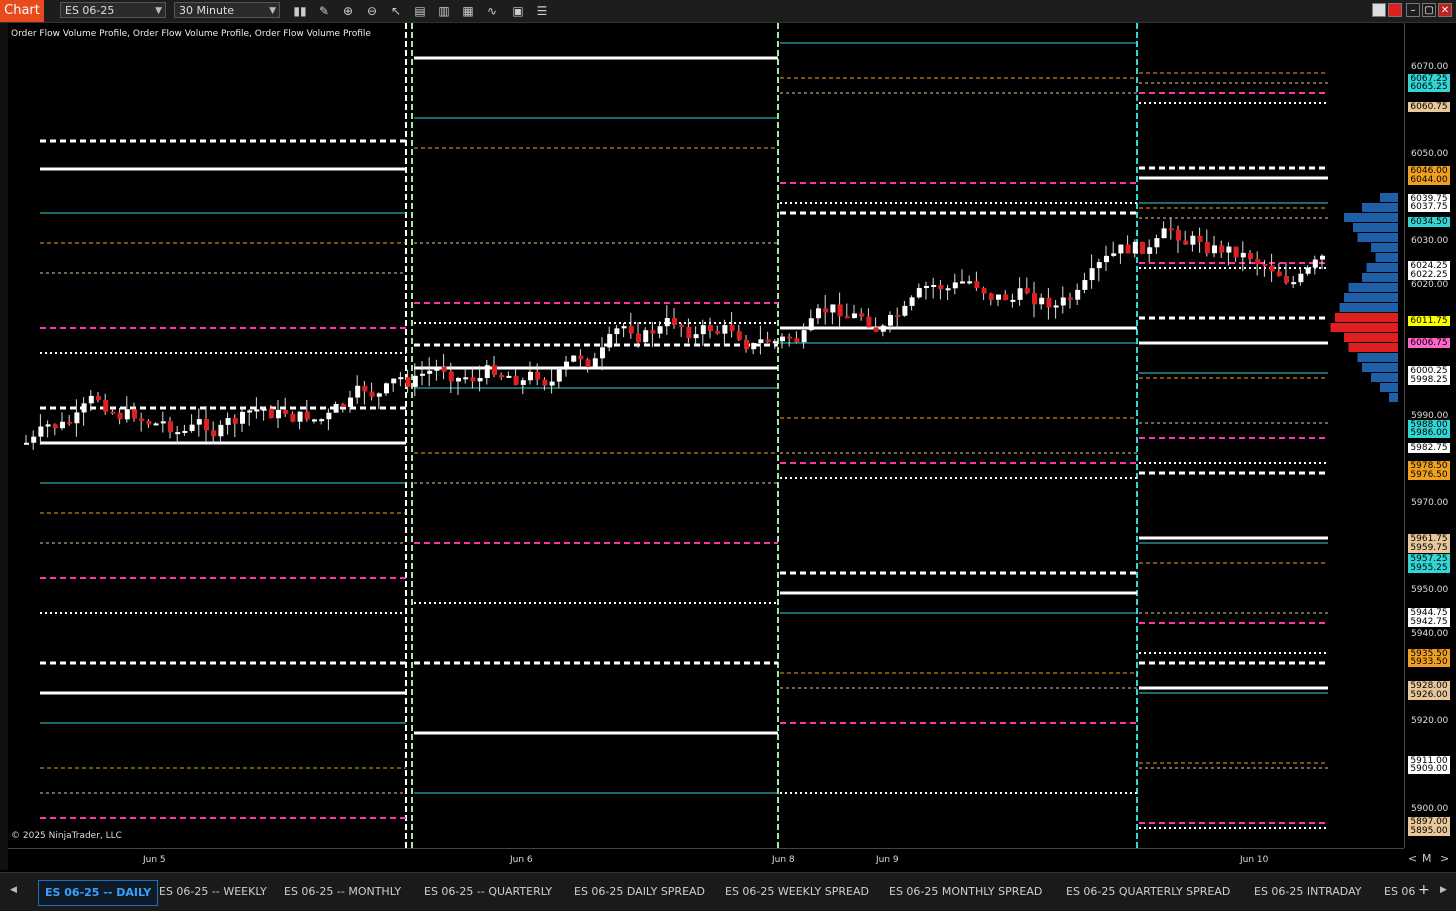 The image size is (1456, 911). I want to click on time-label: Jun 9, so click(887, 860).